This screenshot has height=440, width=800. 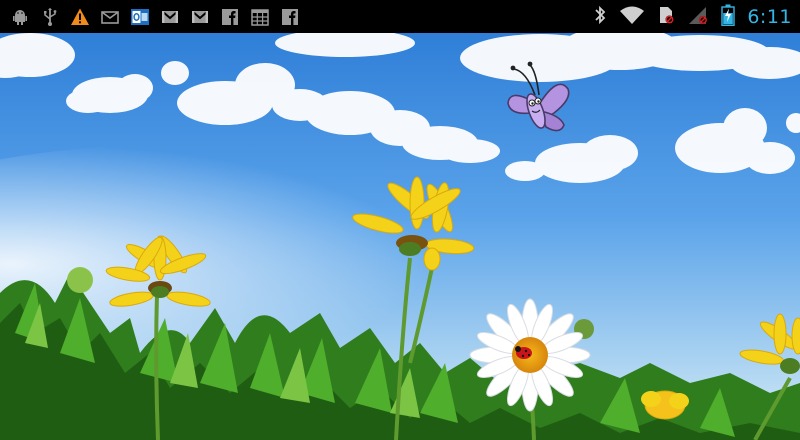 I want to click on warning-icon, so click(x=80, y=17).